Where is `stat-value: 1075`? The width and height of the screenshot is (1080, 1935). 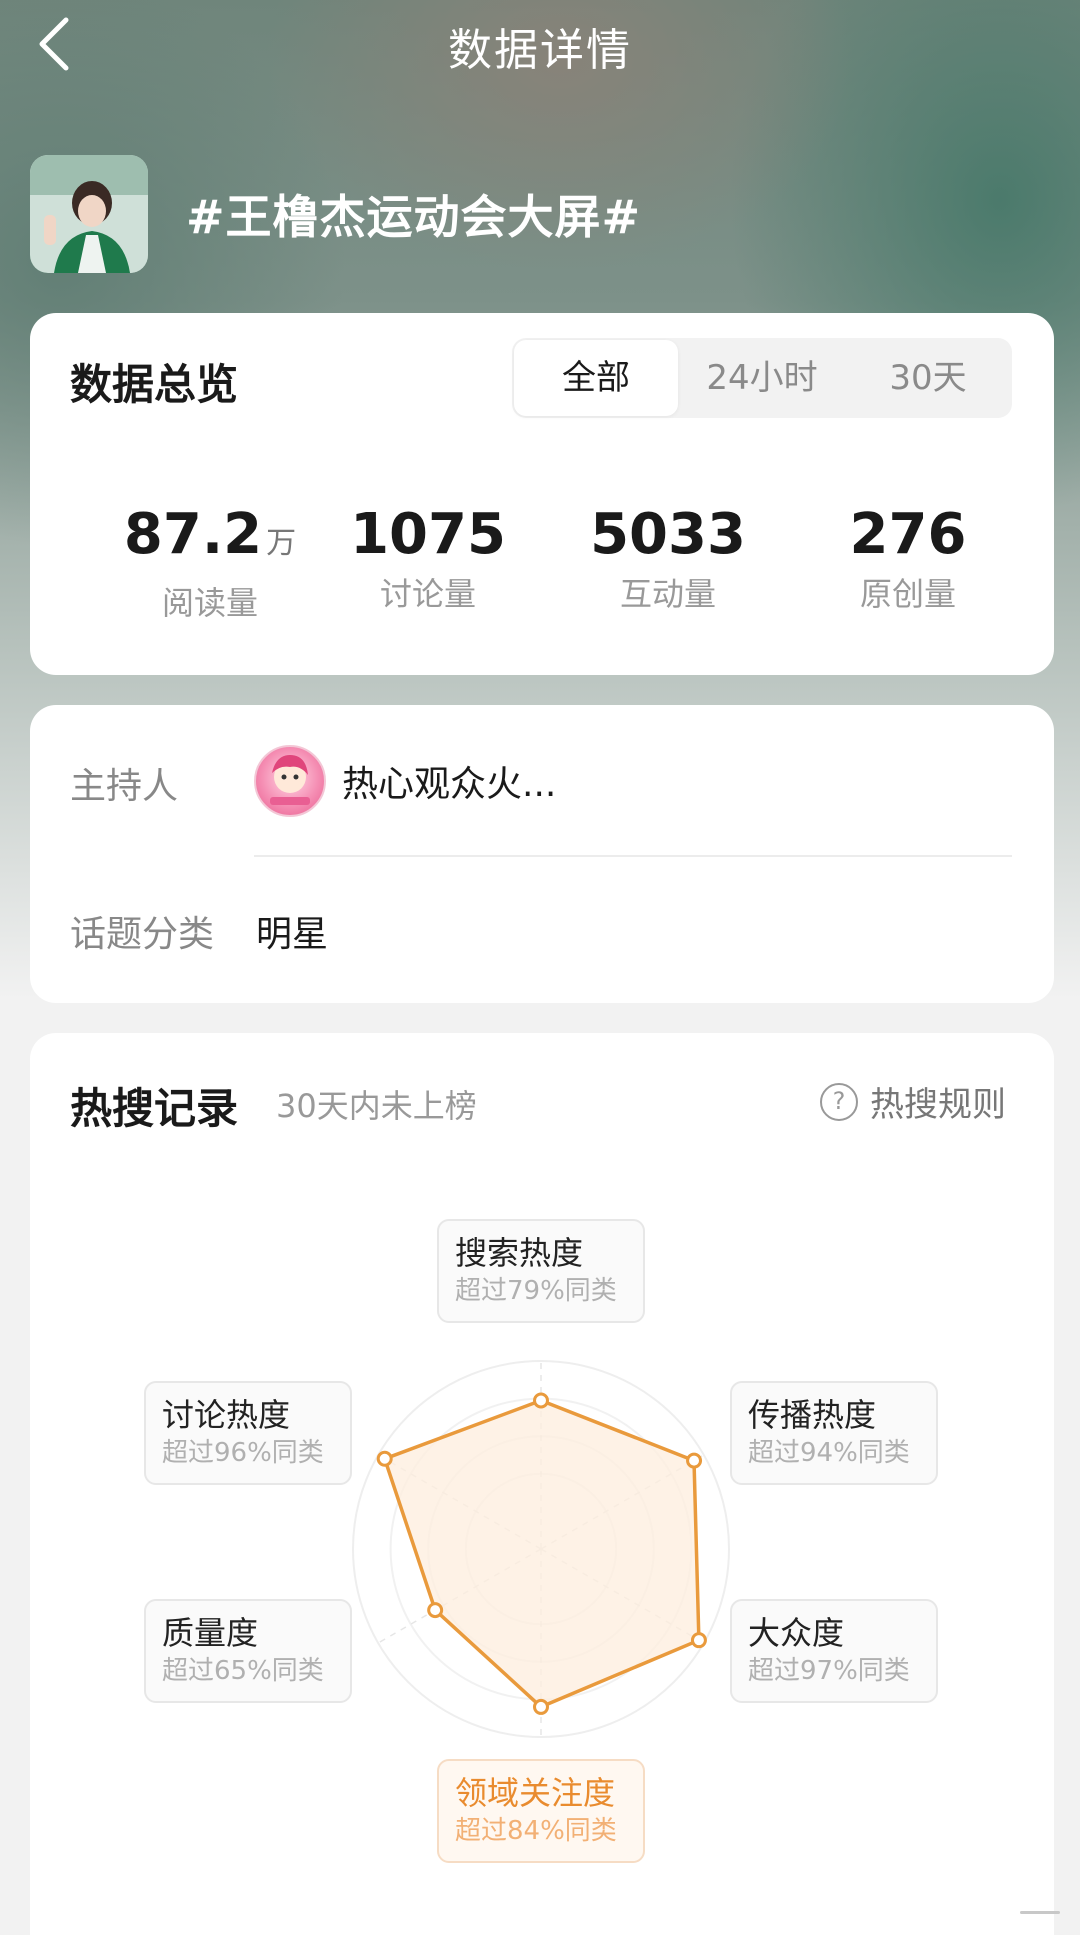 stat-value: 1075 is located at coordinates (428, 534).